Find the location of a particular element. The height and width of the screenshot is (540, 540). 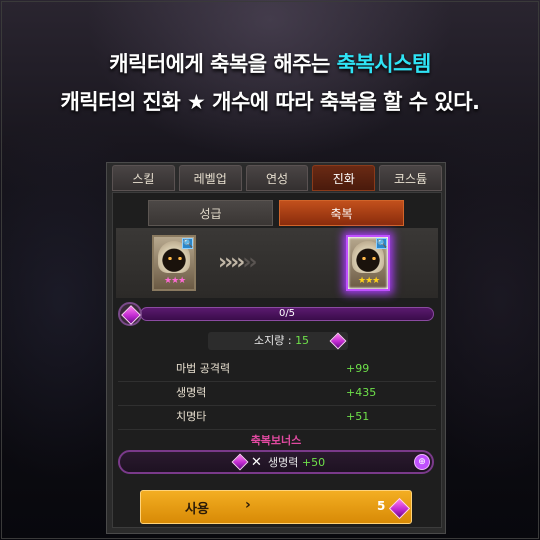

progress-label: 0/5 is located at coordinates (287, 313).